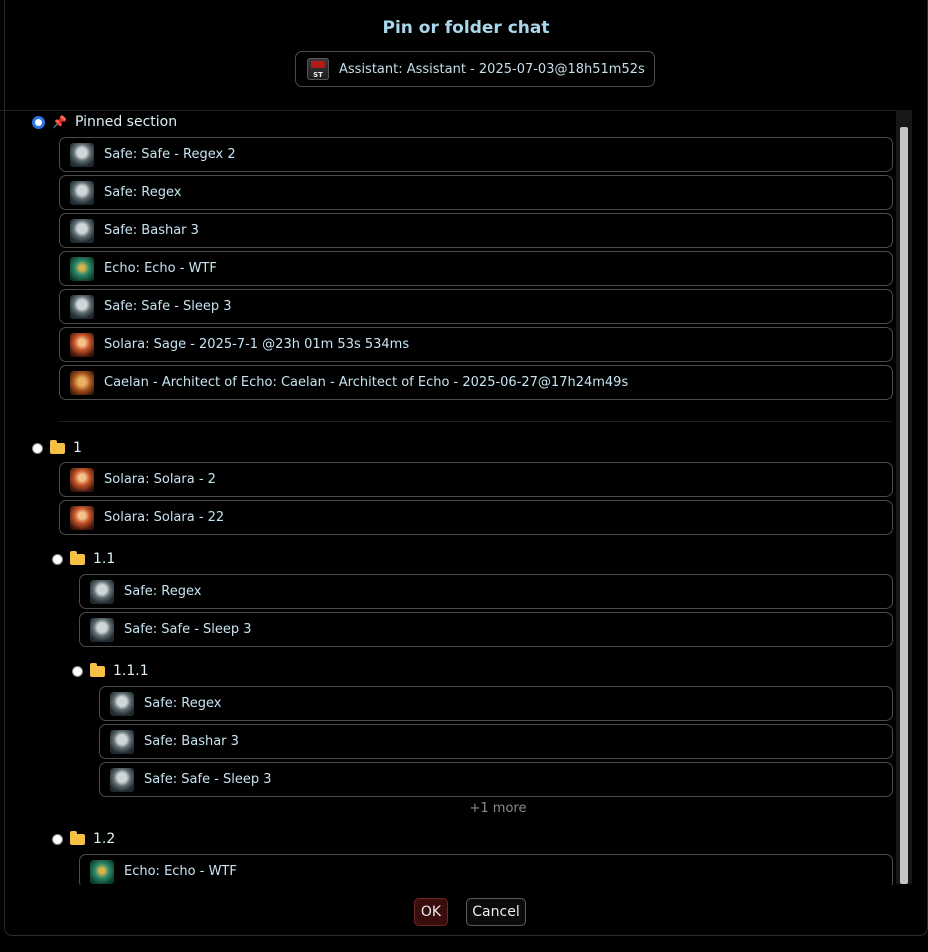 This screenshot has width=928, height=952. What do you see at coordinates (456, 808) in the screenshot?
I see `more-items-label: +1 more` at bounding box center [456, 808].